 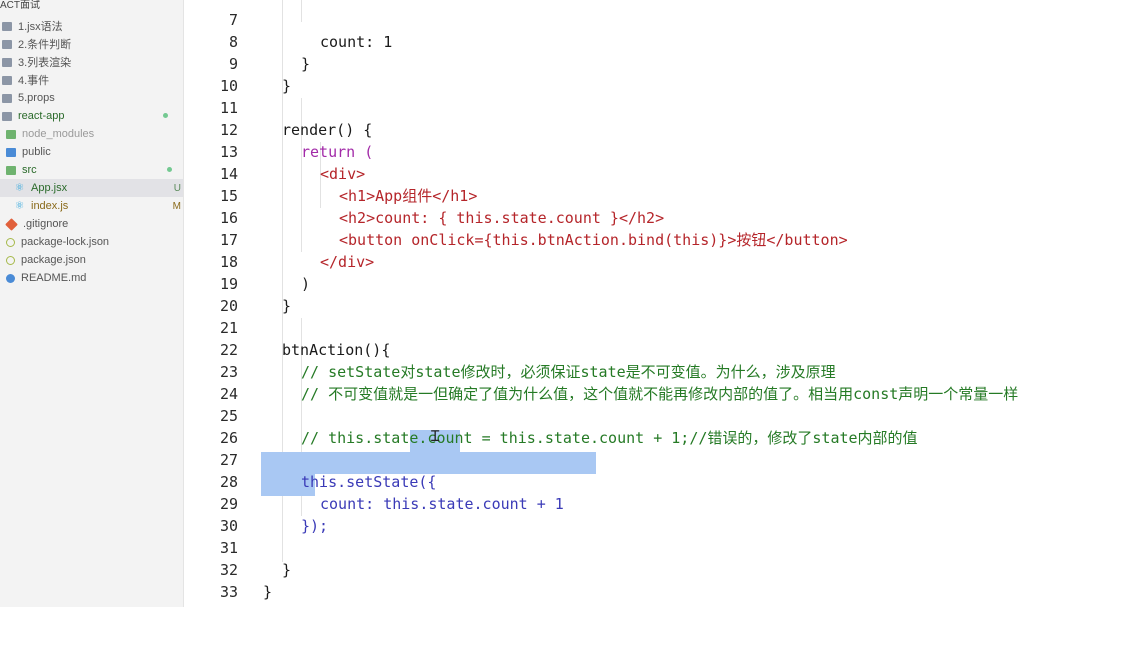 What do you see at coordinates (40, 27) in the screenshot?
I see `tree-item-label: 1.jsx语法` at bounding box center [40, 27].